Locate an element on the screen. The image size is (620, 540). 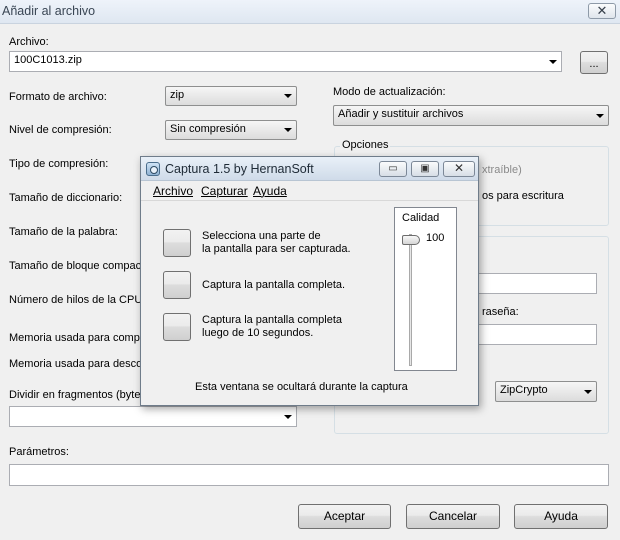
palabra-label: Tamaño de la palabra: is located at coordinates (63, 232).